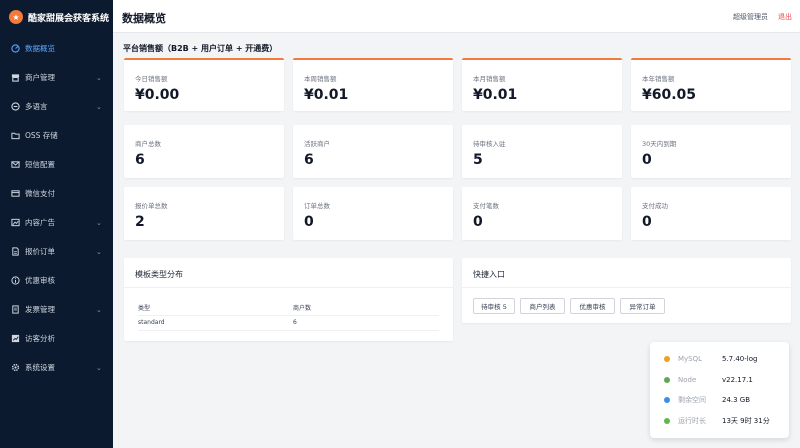 The height and width of the screenshot is (448, 800). I want to click on card-label: 本年销售额, so click(658, 79).